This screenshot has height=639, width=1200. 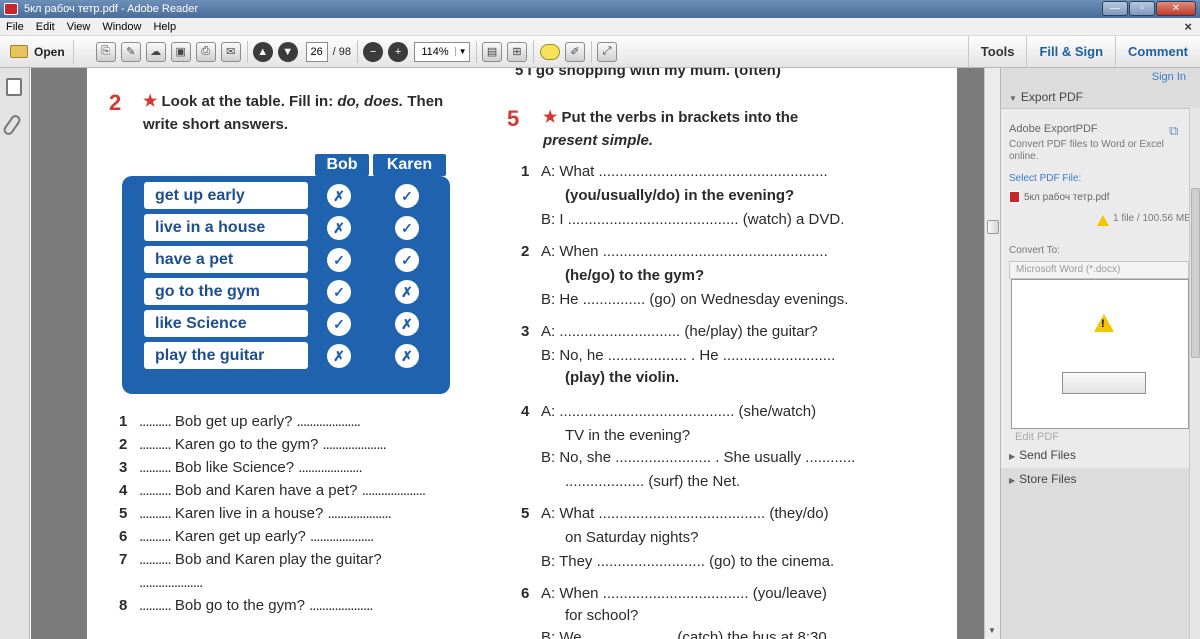 I want to click on tab-fill-sign: Fill & Sign, so click(x=1070, y=52).